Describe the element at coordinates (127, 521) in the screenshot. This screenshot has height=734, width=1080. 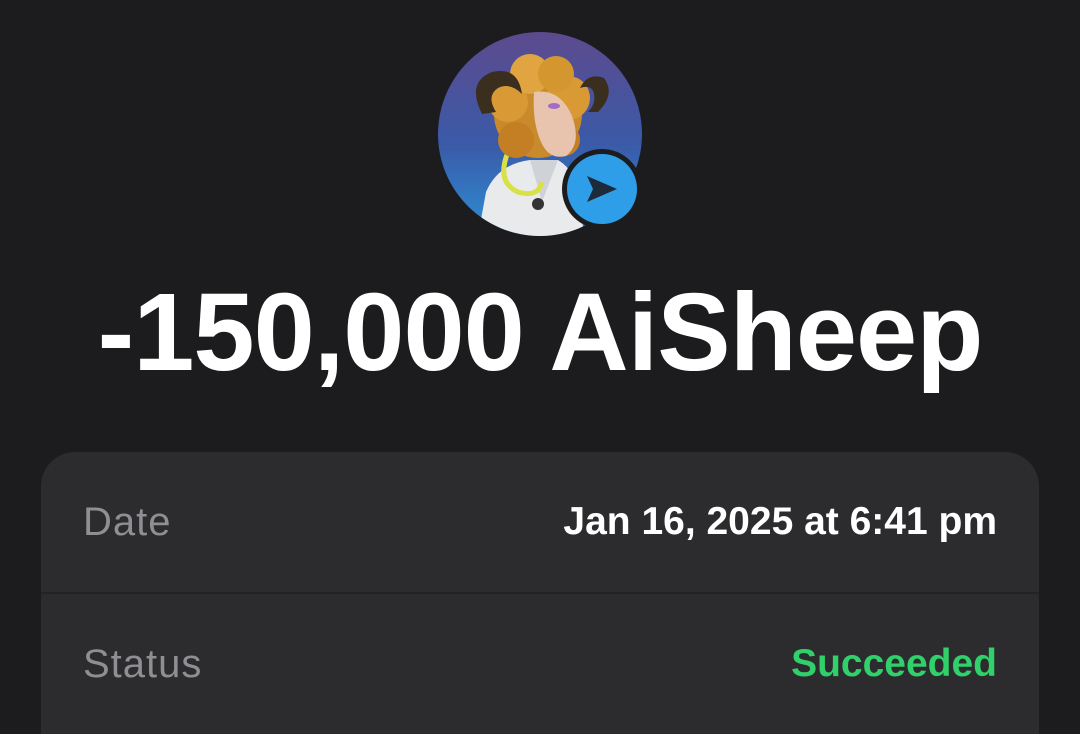
I see `date-label: Date` at that location.